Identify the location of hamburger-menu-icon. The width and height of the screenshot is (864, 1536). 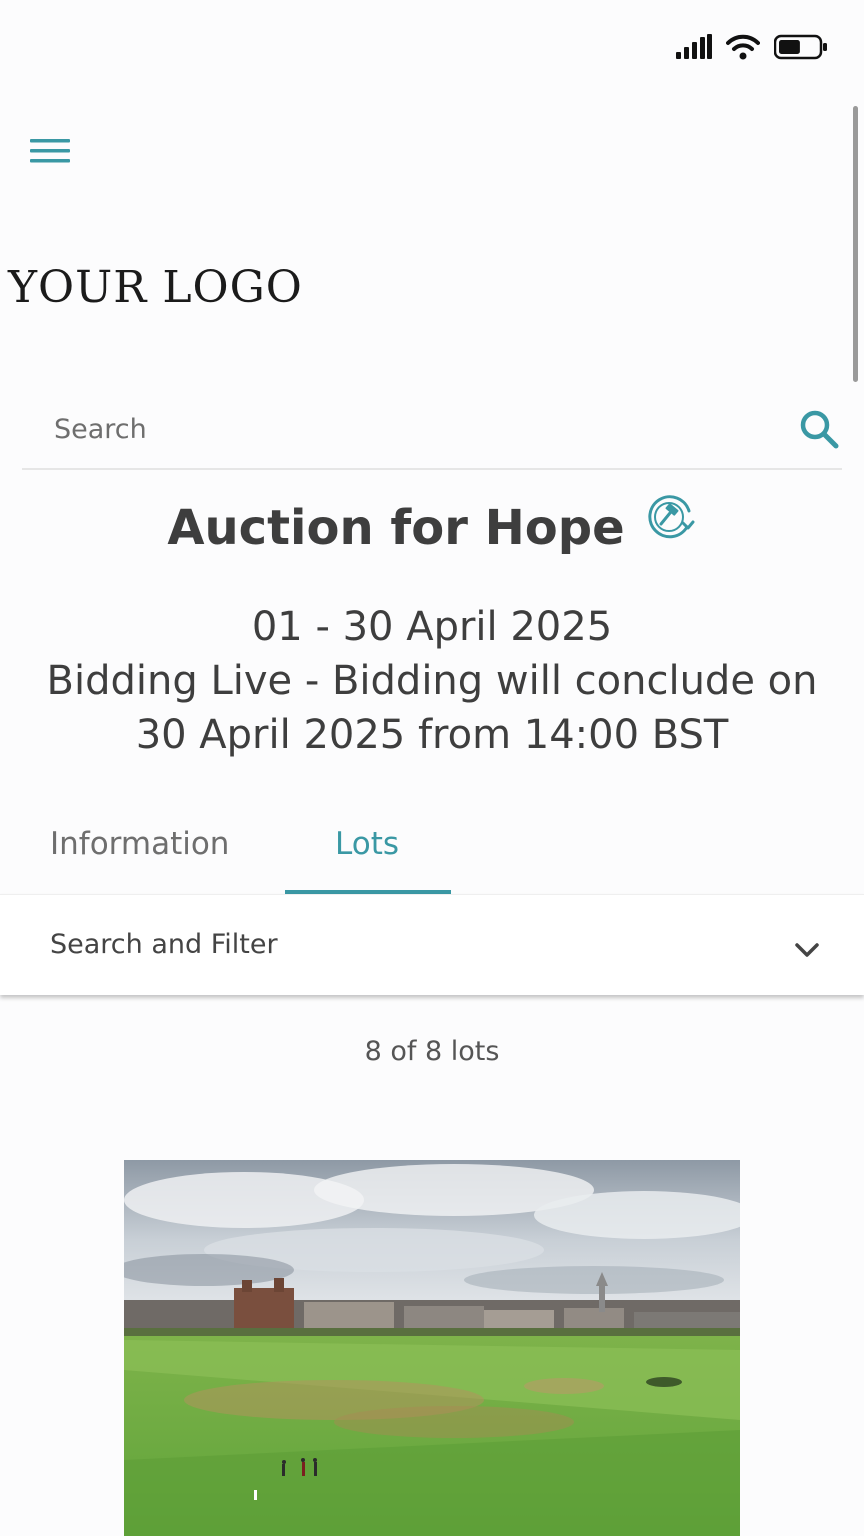
(50, 151).